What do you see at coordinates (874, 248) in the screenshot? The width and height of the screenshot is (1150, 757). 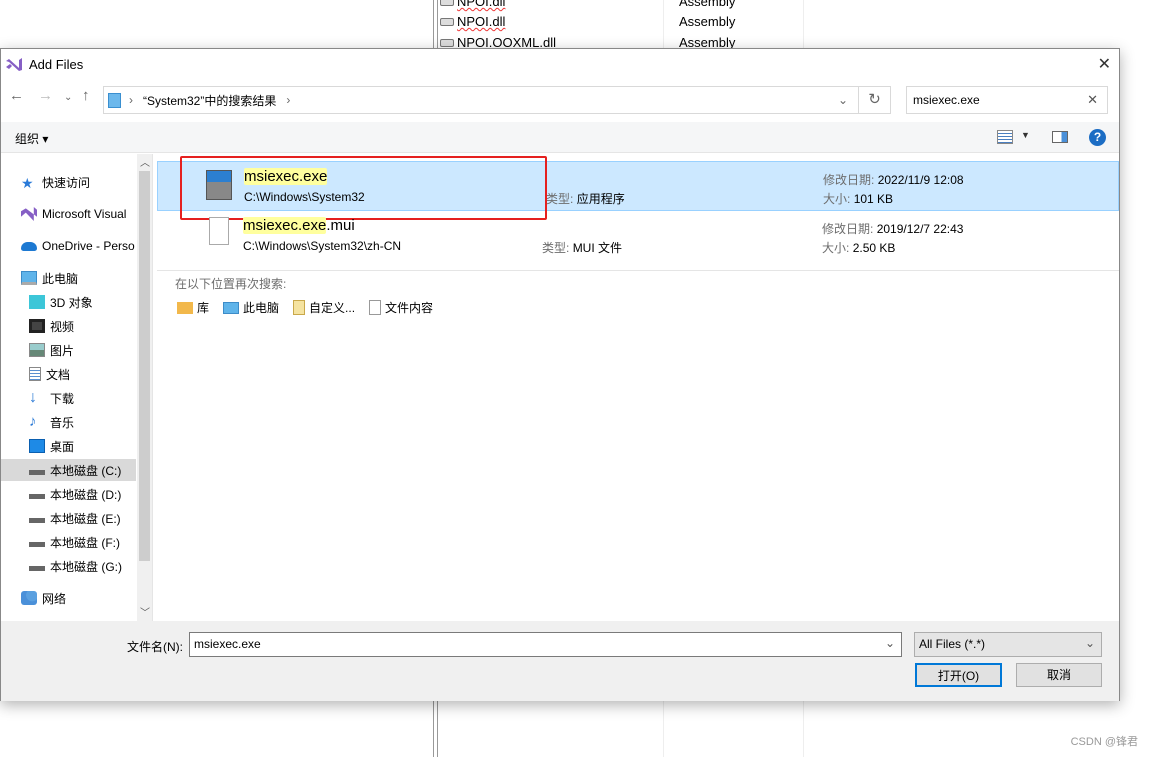 I see `file-size: 2.50 KB` at bounding box center [874, 248].